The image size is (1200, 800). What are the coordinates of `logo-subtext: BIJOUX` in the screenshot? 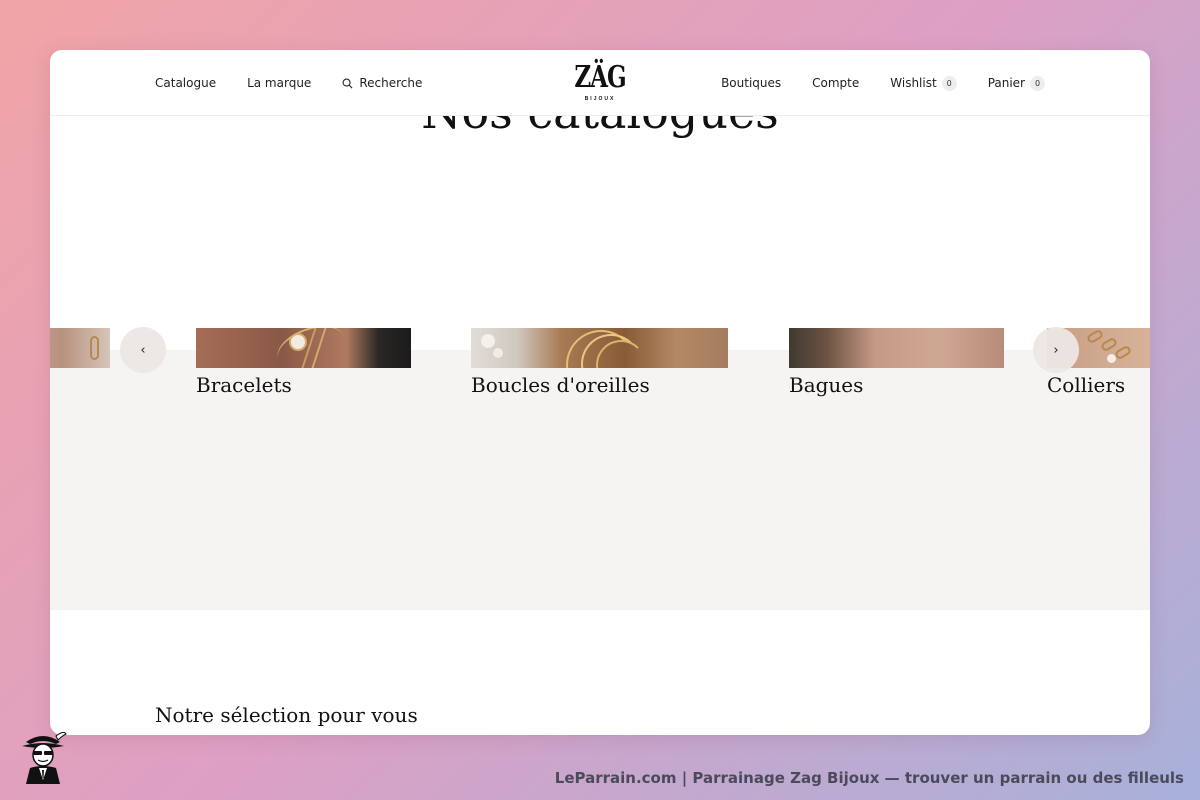 It's located at (600, 99).